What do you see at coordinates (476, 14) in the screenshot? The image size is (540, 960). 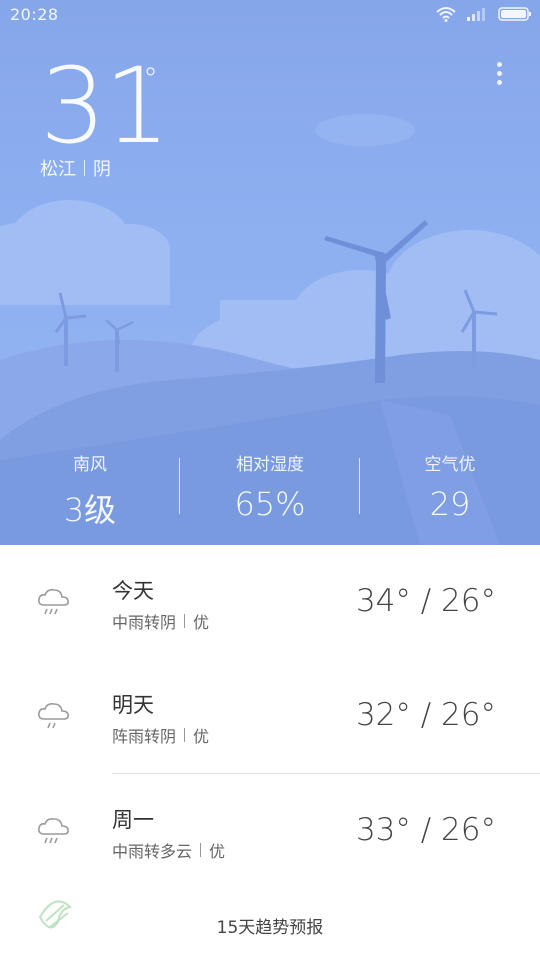 I see `signal-icon` at bounding box center [476, 14].